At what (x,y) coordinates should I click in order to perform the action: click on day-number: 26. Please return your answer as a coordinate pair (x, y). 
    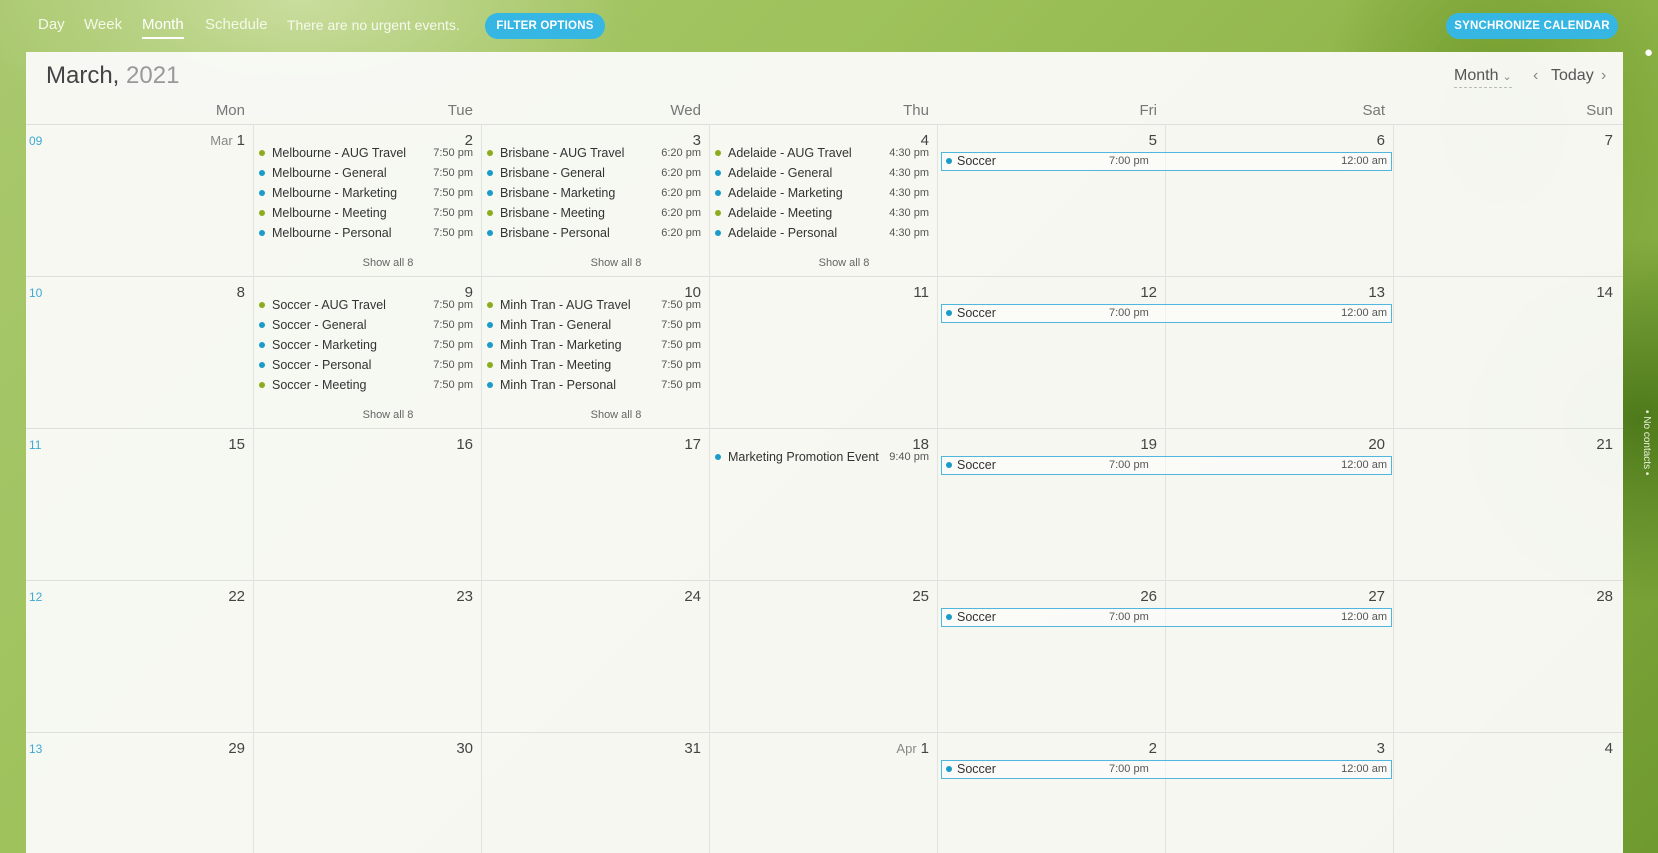
    Looking at the image, I should click on (1097, 596).